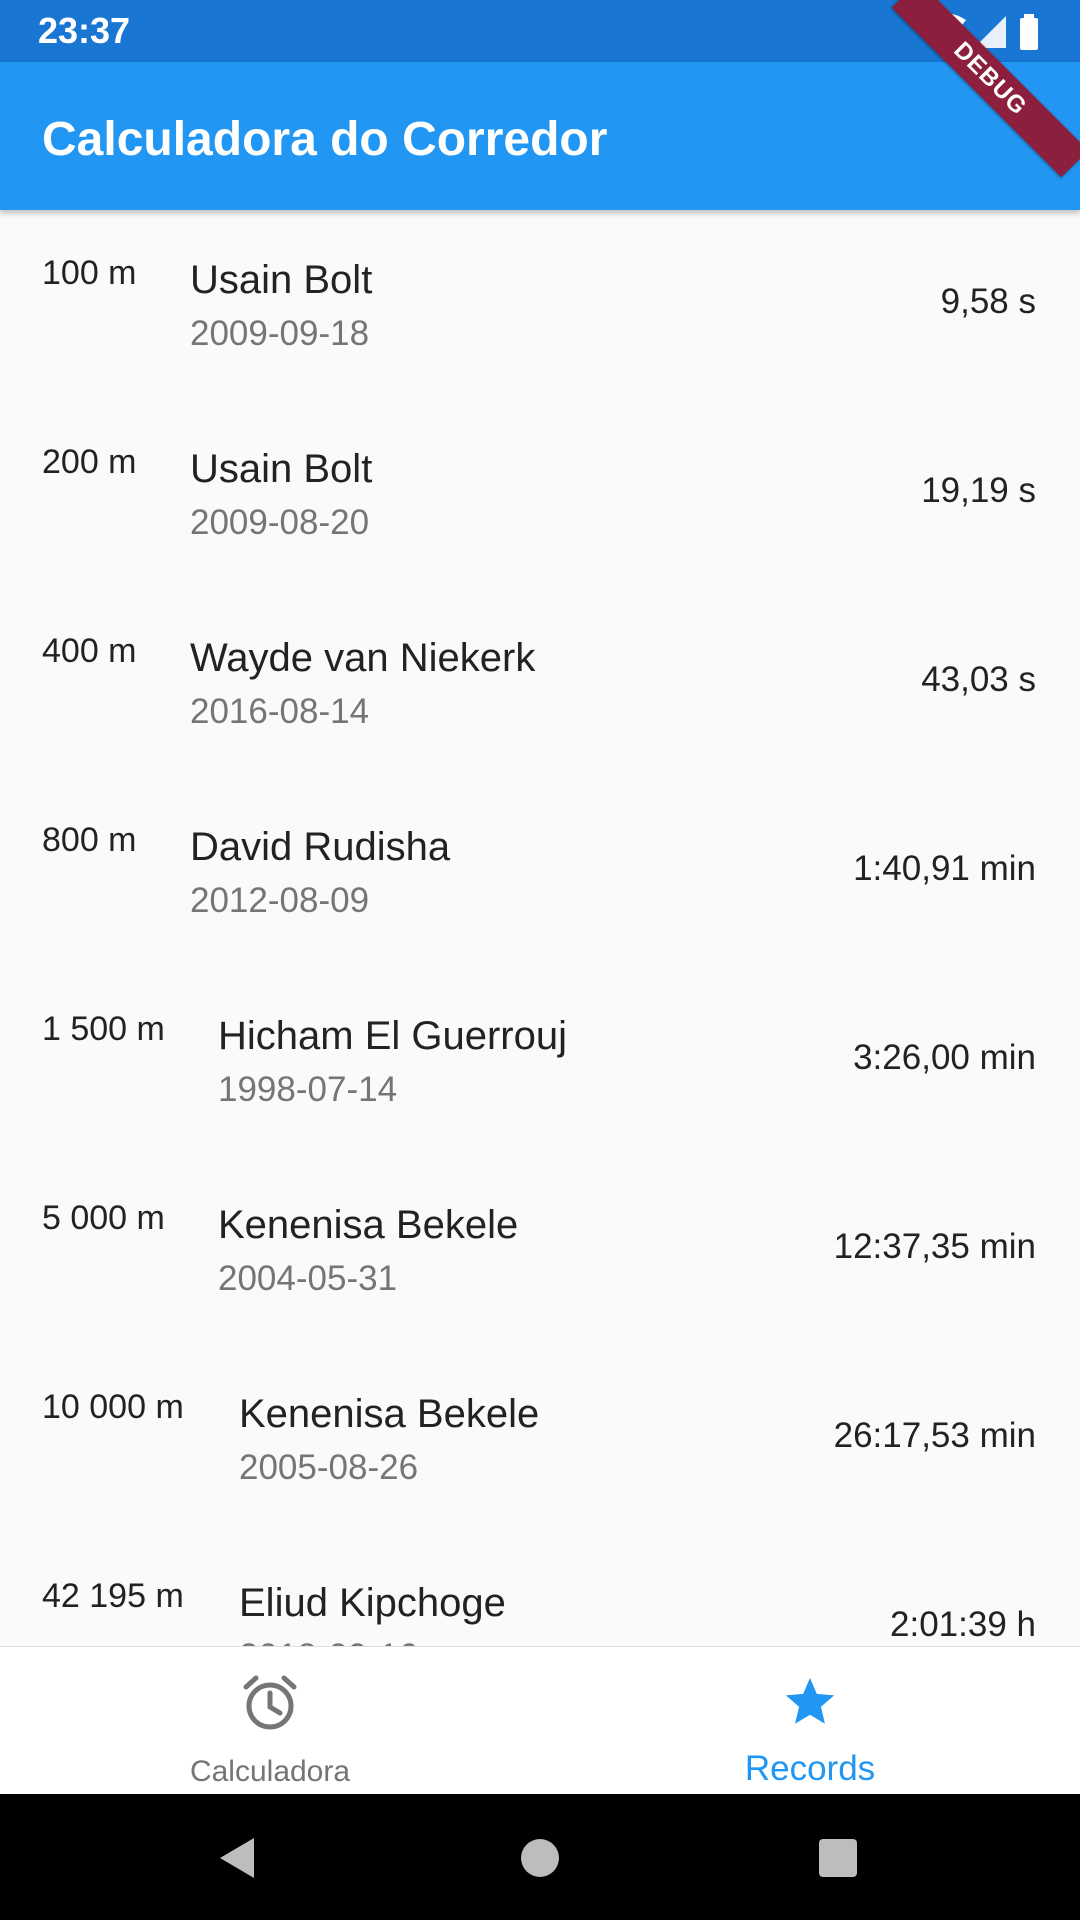 The image size is (1080, 1920). What do you see at coordinates (103, 1029) in the screenshot?
I see `record-distance: 1 500 m` at bounding box center [103, 1029].